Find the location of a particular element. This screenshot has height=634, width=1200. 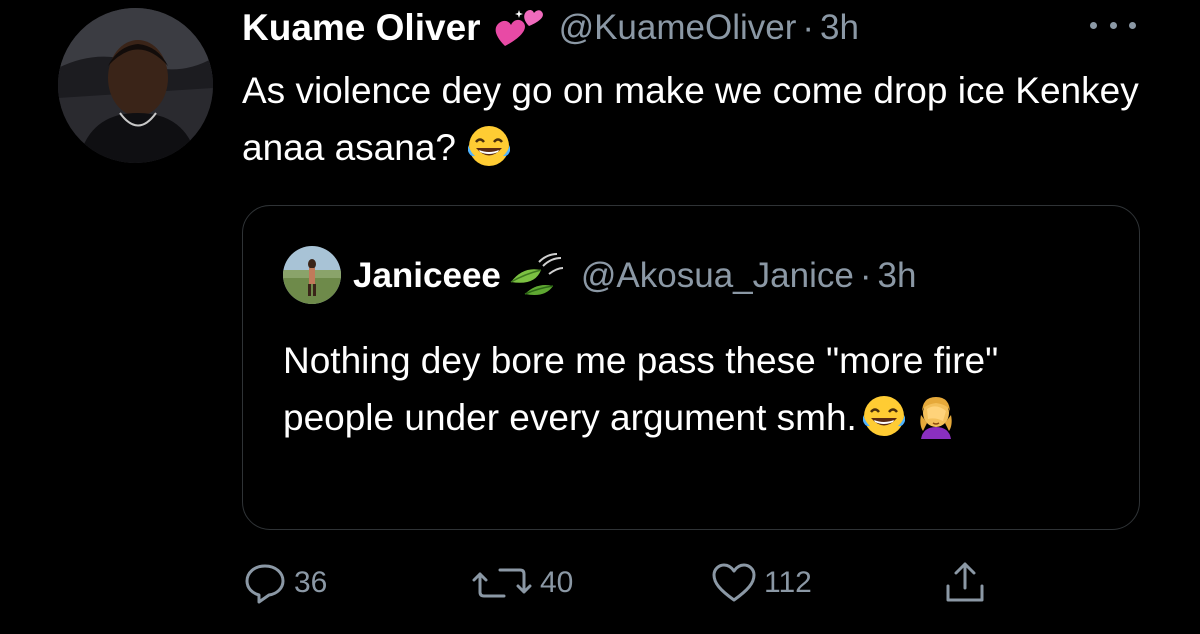

retweet-count: 40 is located at coordinates (557, 582).